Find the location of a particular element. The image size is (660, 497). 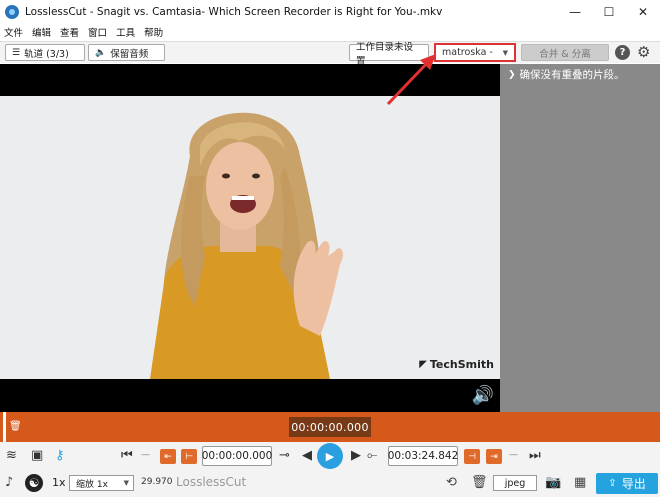

workdir-label: 工作目录未设置 is located at coordinates (385, 54).